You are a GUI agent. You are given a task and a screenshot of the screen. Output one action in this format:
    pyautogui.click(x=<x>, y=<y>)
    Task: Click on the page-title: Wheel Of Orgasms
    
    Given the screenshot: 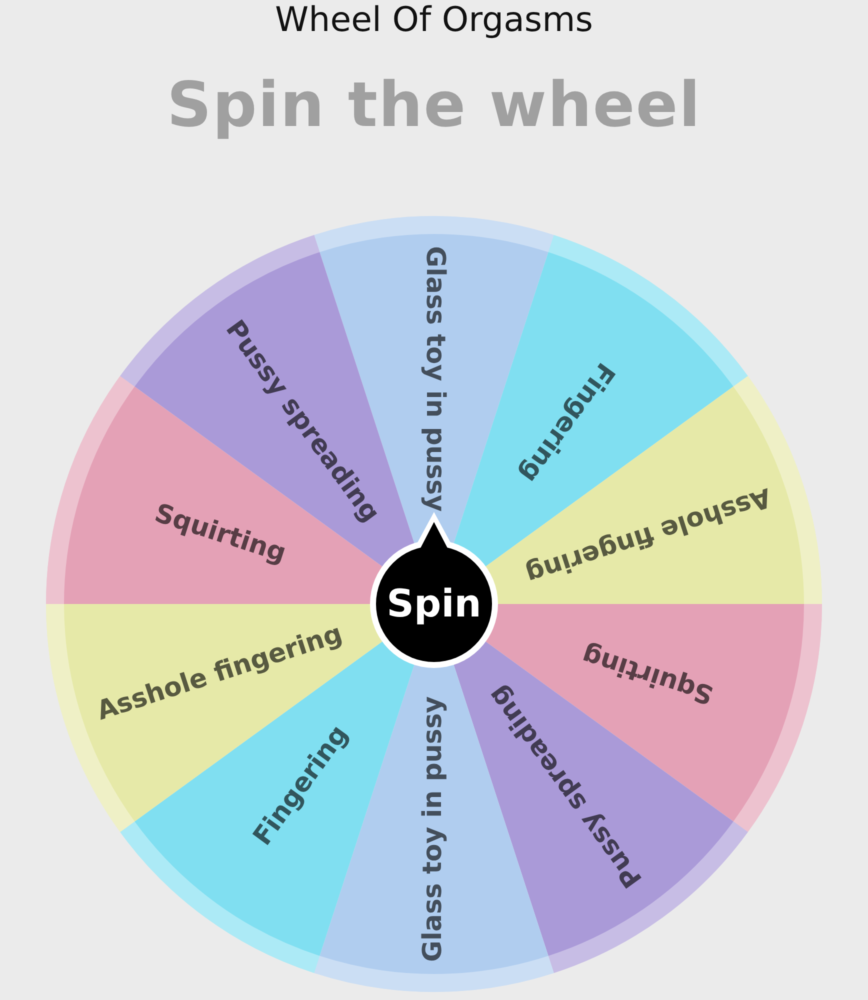 What is the action you would take?
    pyautogui.click(x=434, y=20)
    